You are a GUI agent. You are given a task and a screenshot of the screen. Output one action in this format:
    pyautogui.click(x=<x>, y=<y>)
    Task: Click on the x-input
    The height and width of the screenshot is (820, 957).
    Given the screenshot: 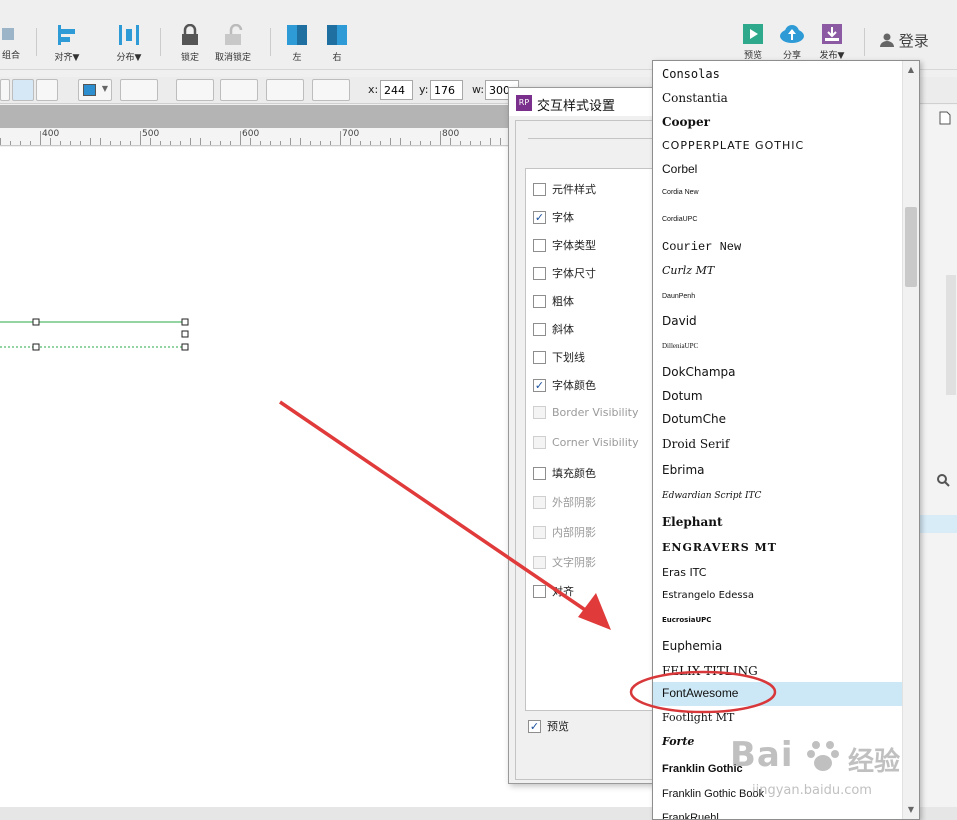 What is the action you would take?
    pyautogui.click(x=396, y=90)
    